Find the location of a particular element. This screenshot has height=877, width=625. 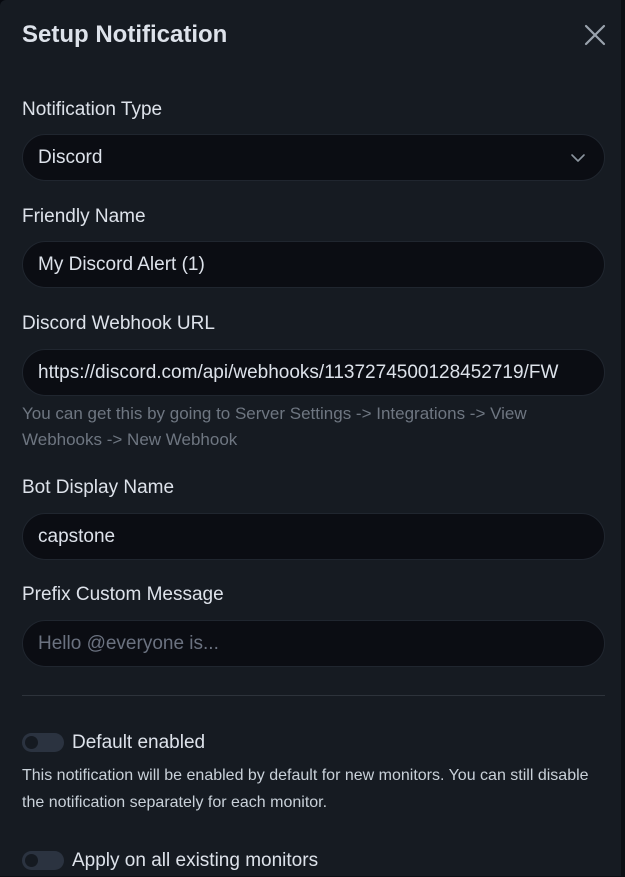

bot-display-name-label: Bot Display Name is located at coordinates (98, 487).